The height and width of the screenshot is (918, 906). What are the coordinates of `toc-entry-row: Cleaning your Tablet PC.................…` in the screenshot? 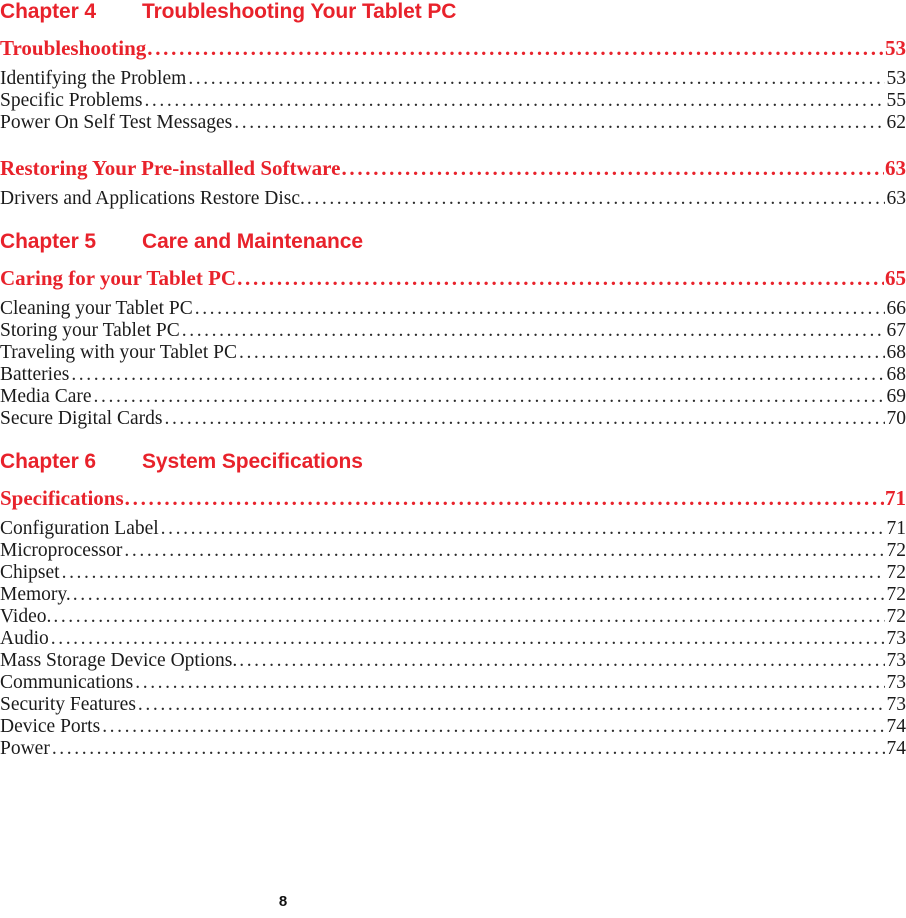 It's located at (453, 309).